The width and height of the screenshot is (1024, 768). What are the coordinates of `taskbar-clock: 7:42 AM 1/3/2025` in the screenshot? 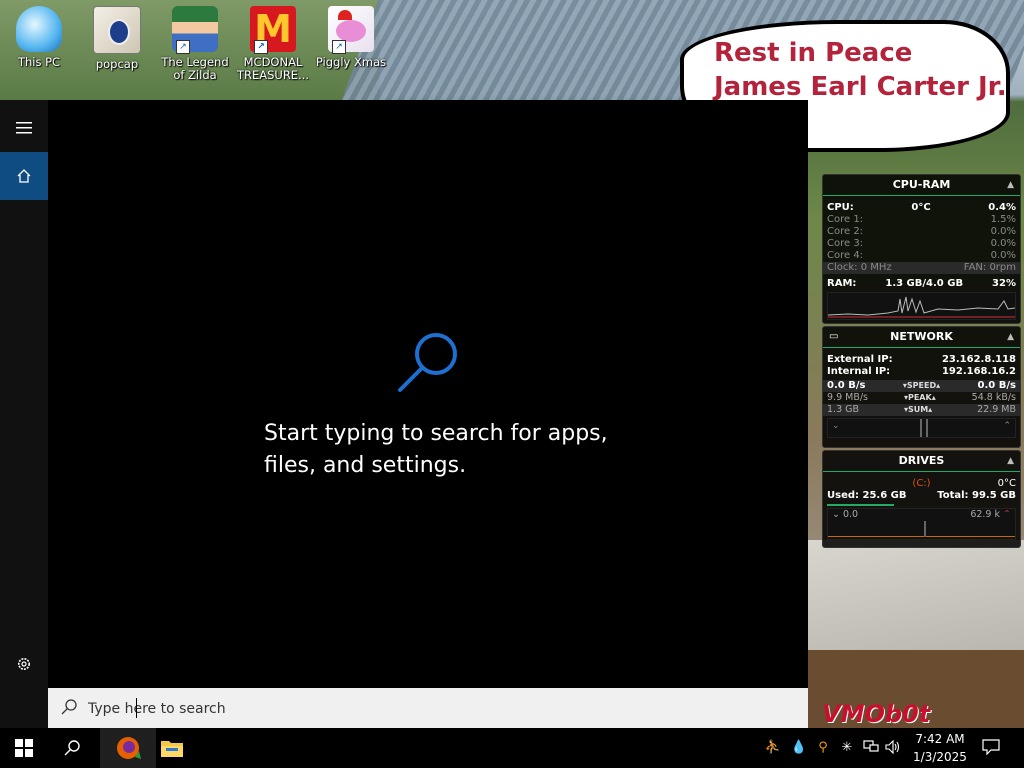 It's located at (940, 748).